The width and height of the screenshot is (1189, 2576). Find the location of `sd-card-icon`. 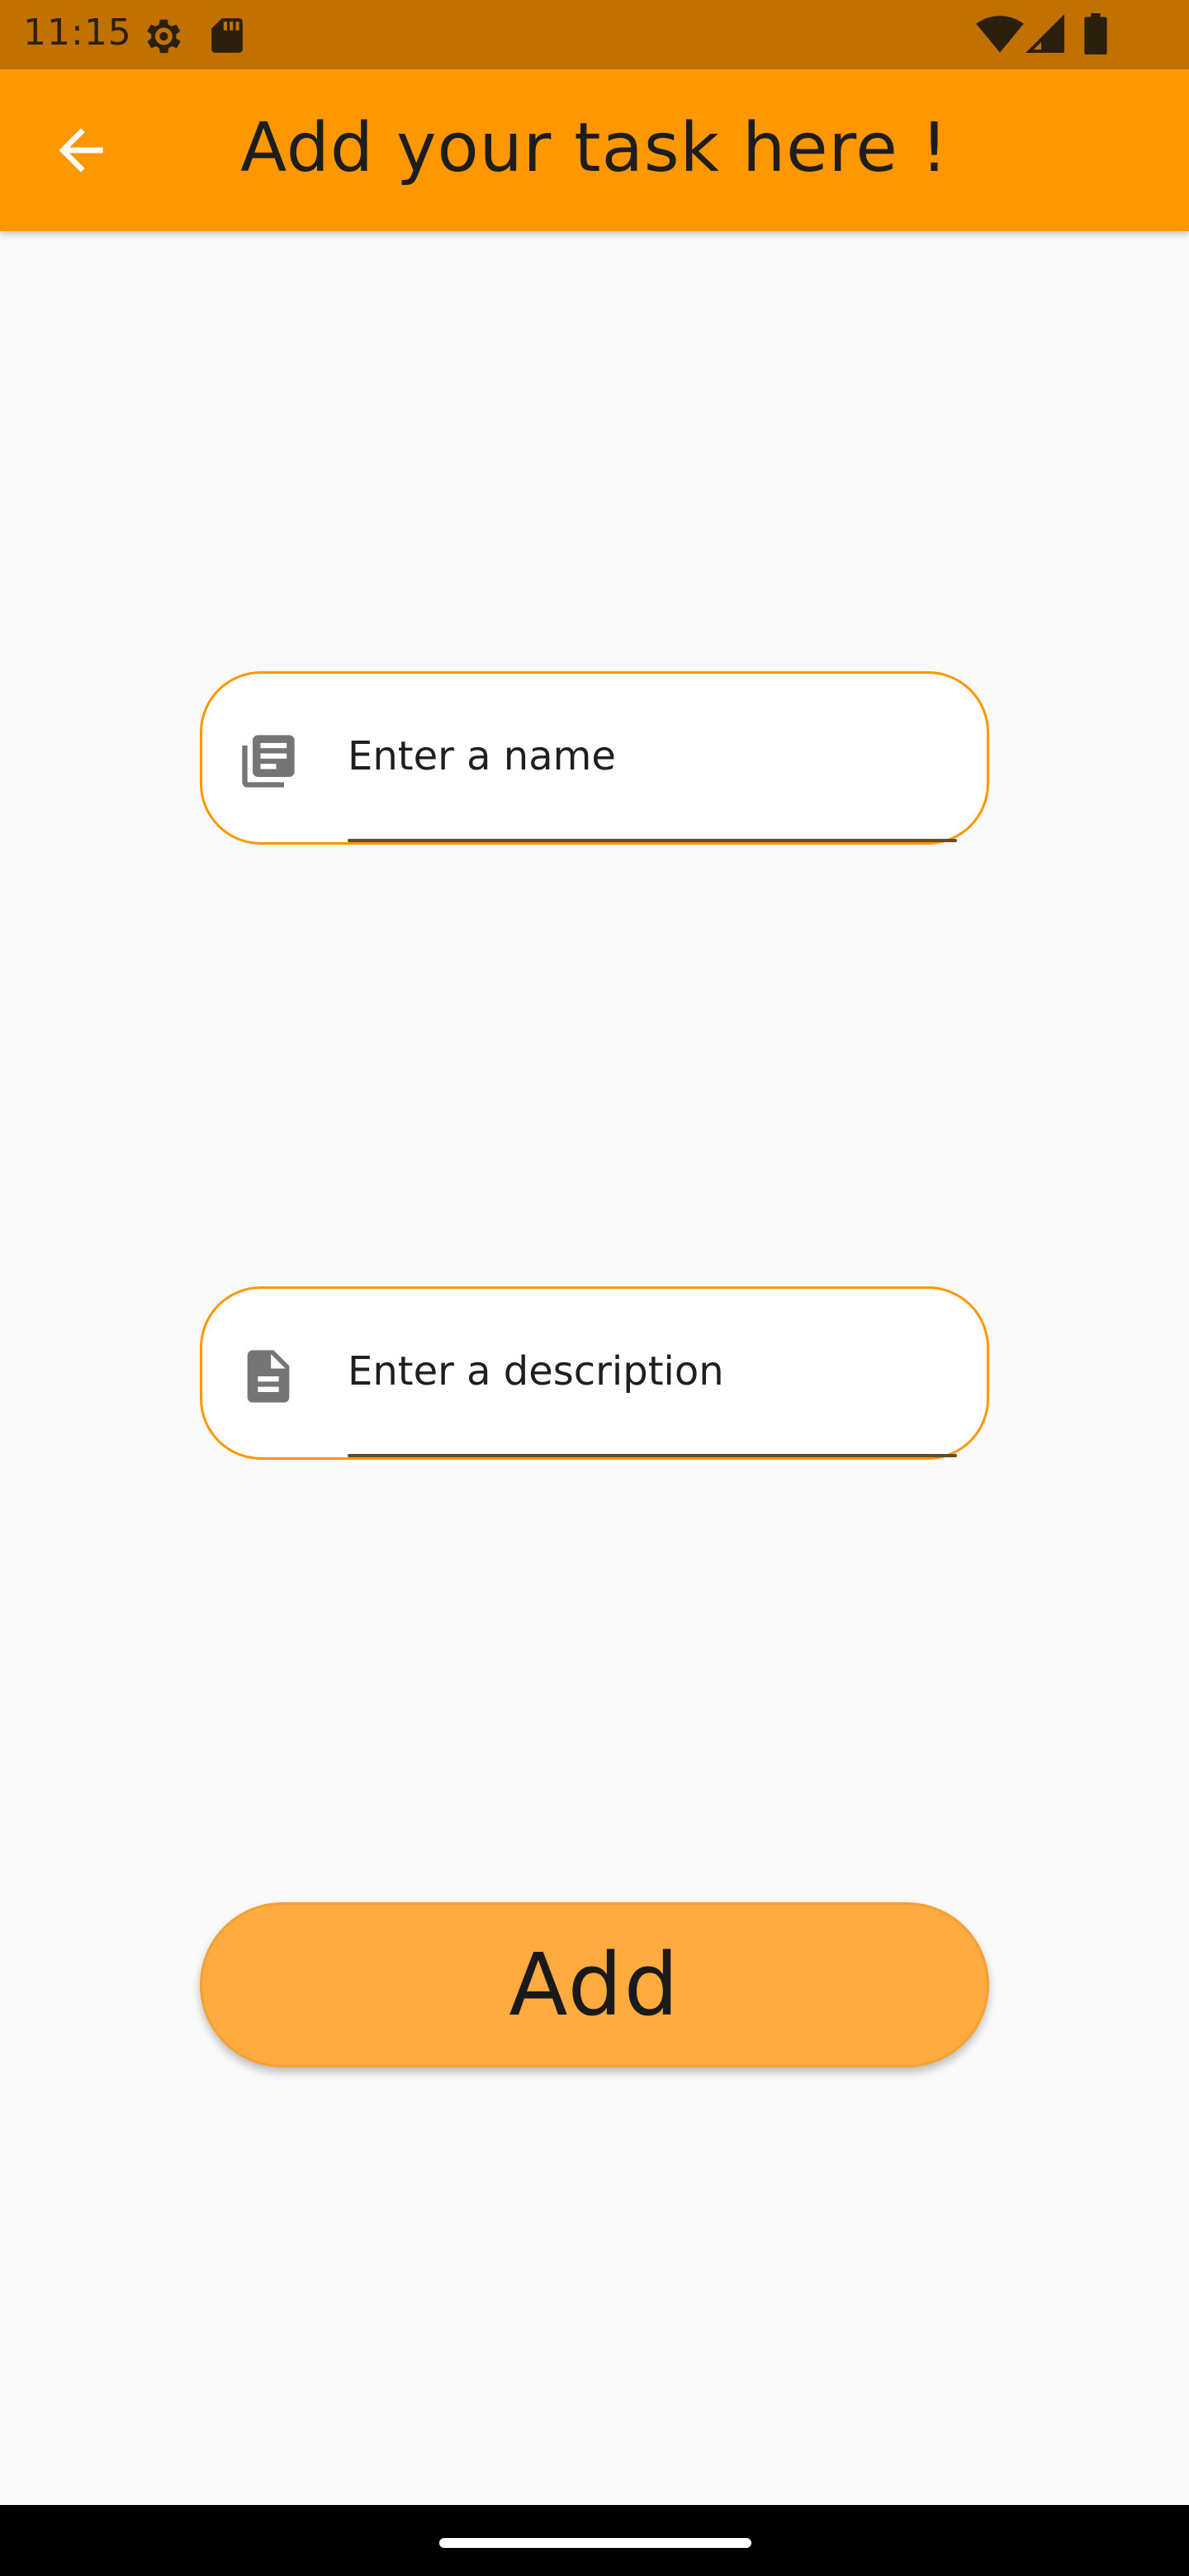

sd-card-icon is located at coordinates (227, 35).